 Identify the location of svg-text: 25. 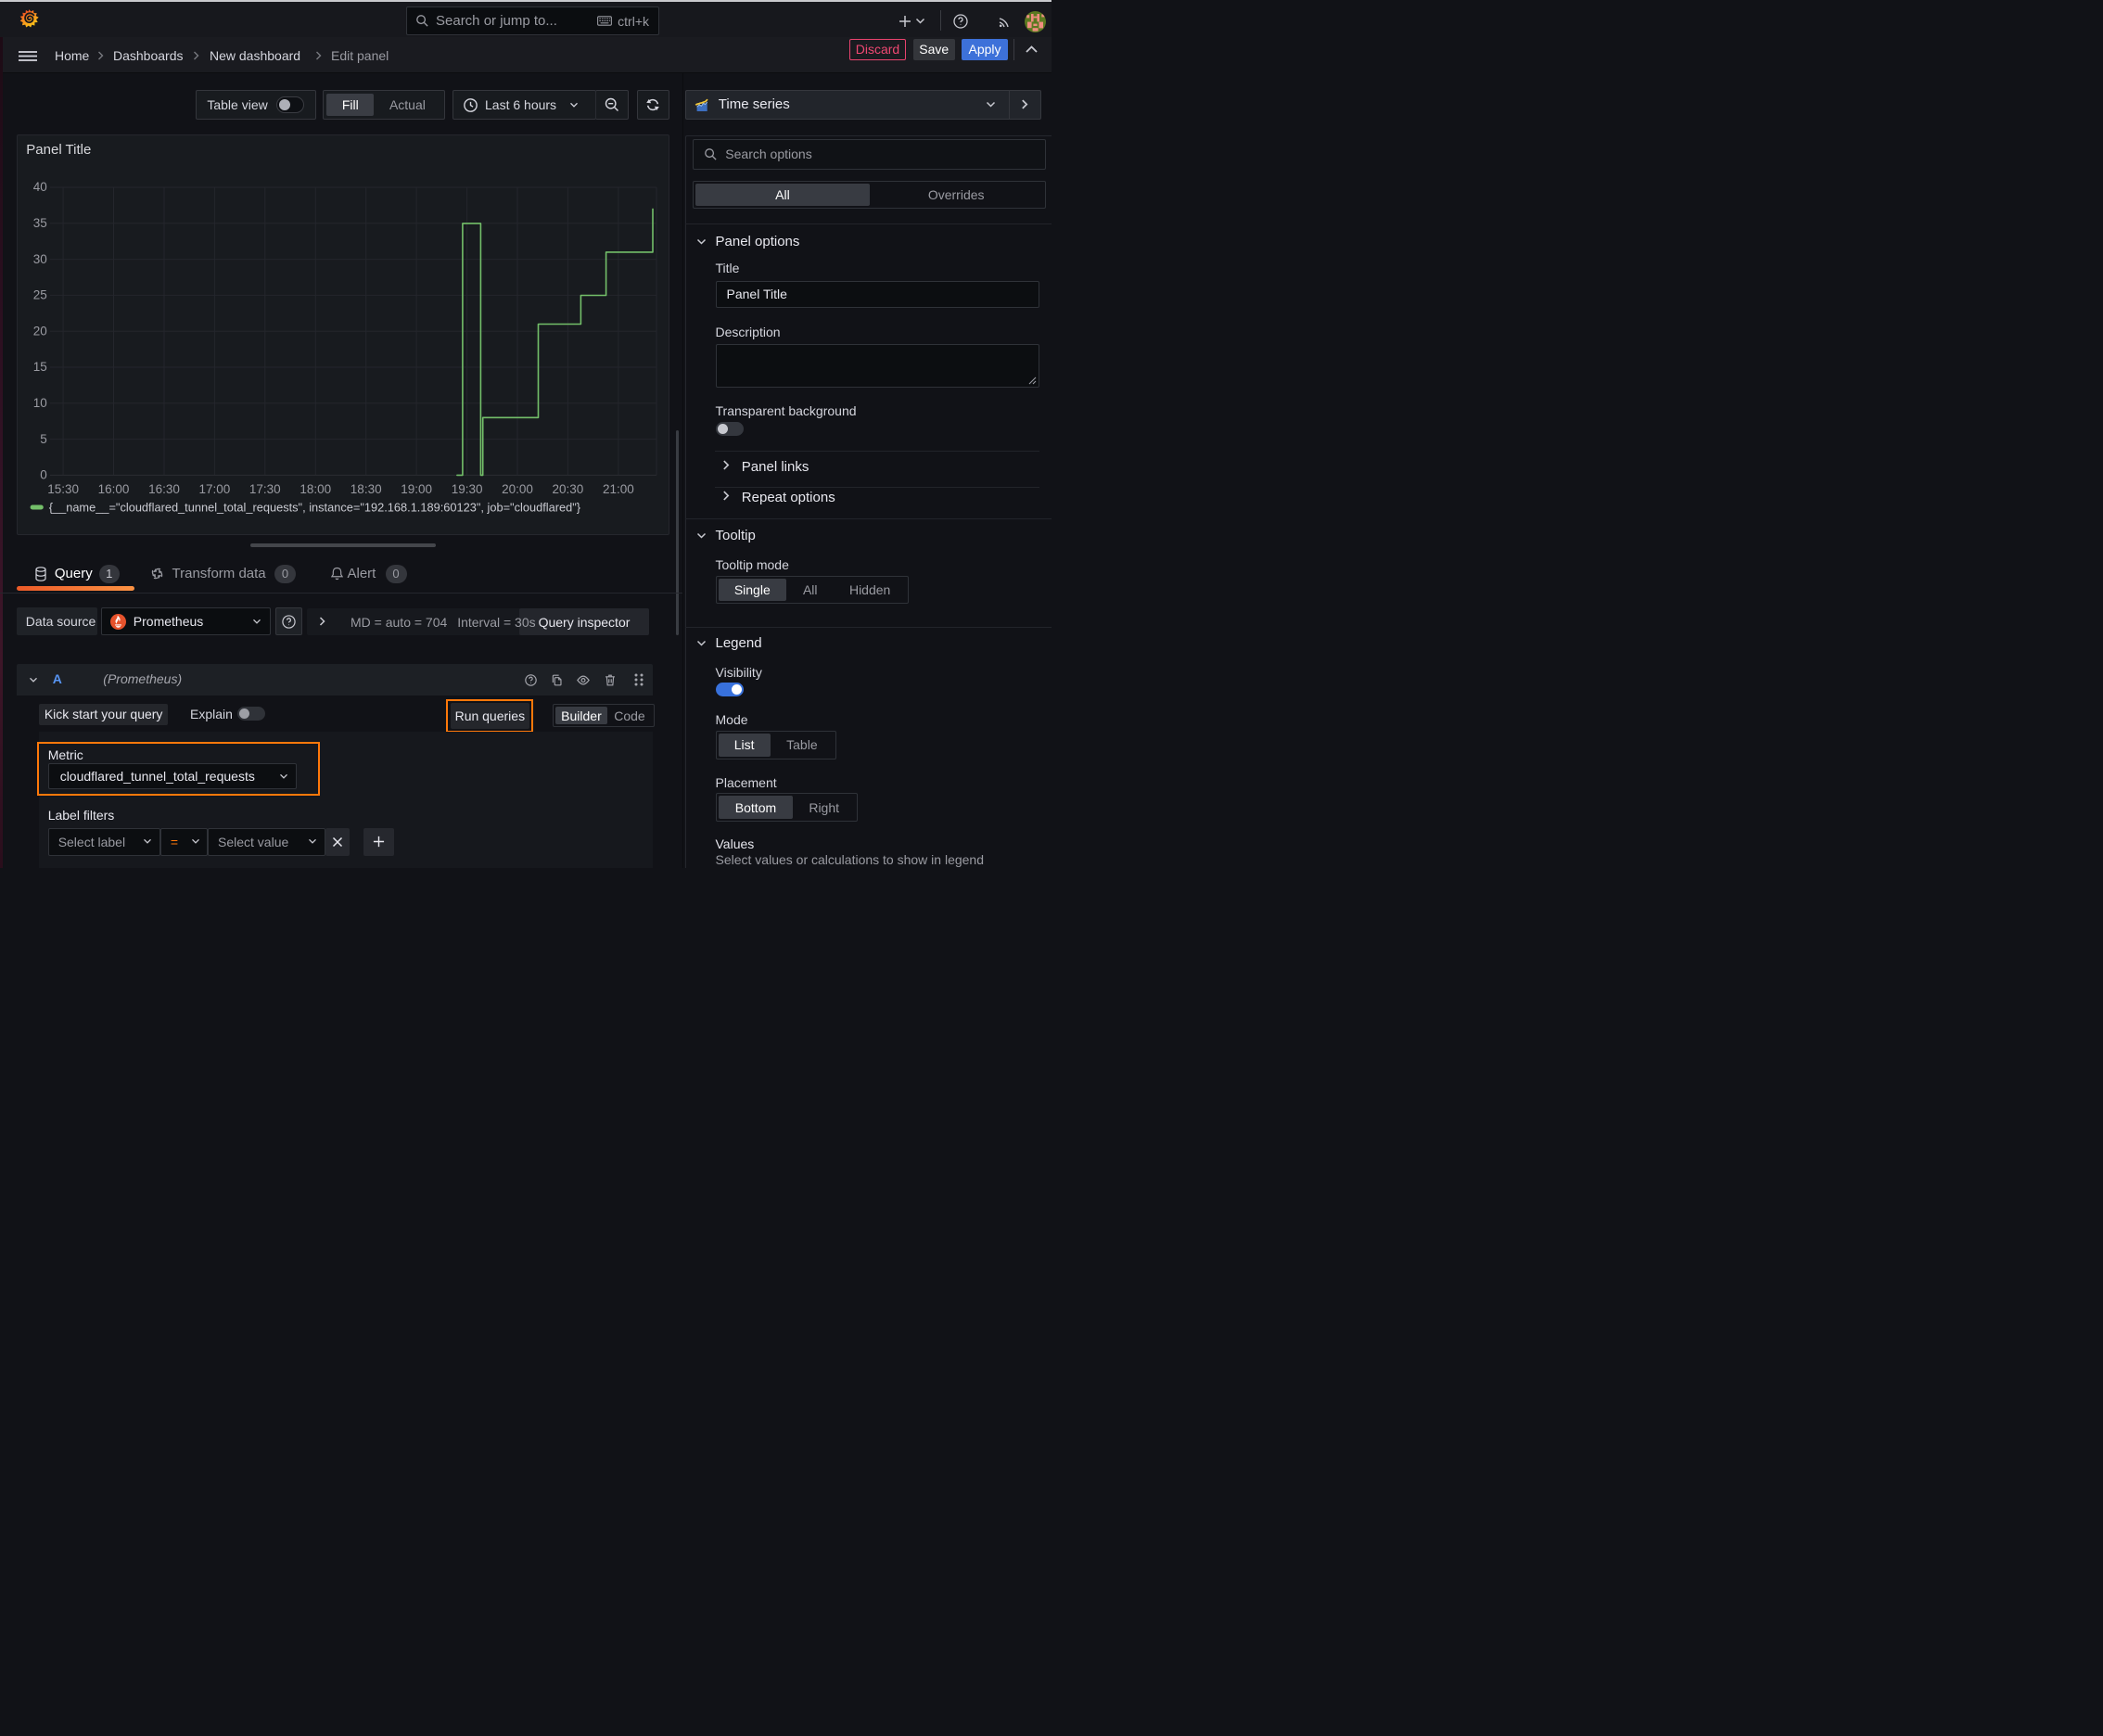
(40, 294).